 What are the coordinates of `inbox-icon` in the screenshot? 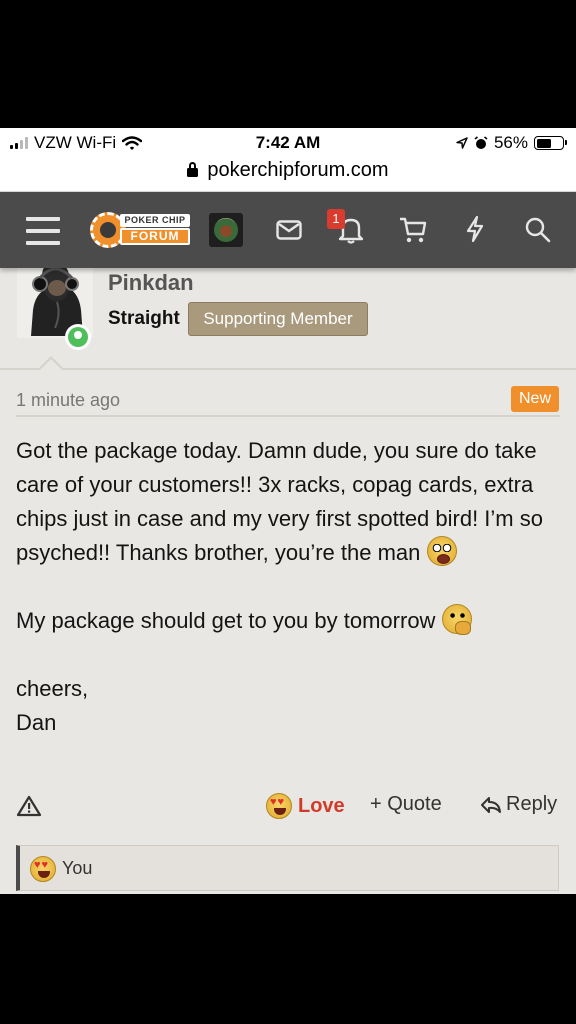 It's located at (289, 230).